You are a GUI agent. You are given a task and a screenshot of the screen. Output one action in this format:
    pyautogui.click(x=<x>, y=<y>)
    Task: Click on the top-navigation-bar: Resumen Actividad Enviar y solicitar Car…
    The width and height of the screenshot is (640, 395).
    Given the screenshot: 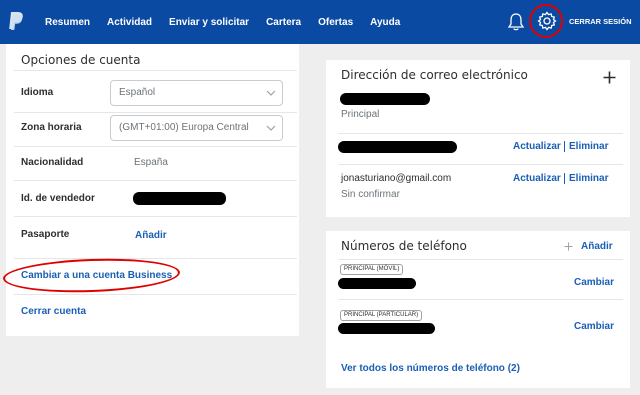 What is the action you would take?
    pyautogui.click(x=320, y=22)
    